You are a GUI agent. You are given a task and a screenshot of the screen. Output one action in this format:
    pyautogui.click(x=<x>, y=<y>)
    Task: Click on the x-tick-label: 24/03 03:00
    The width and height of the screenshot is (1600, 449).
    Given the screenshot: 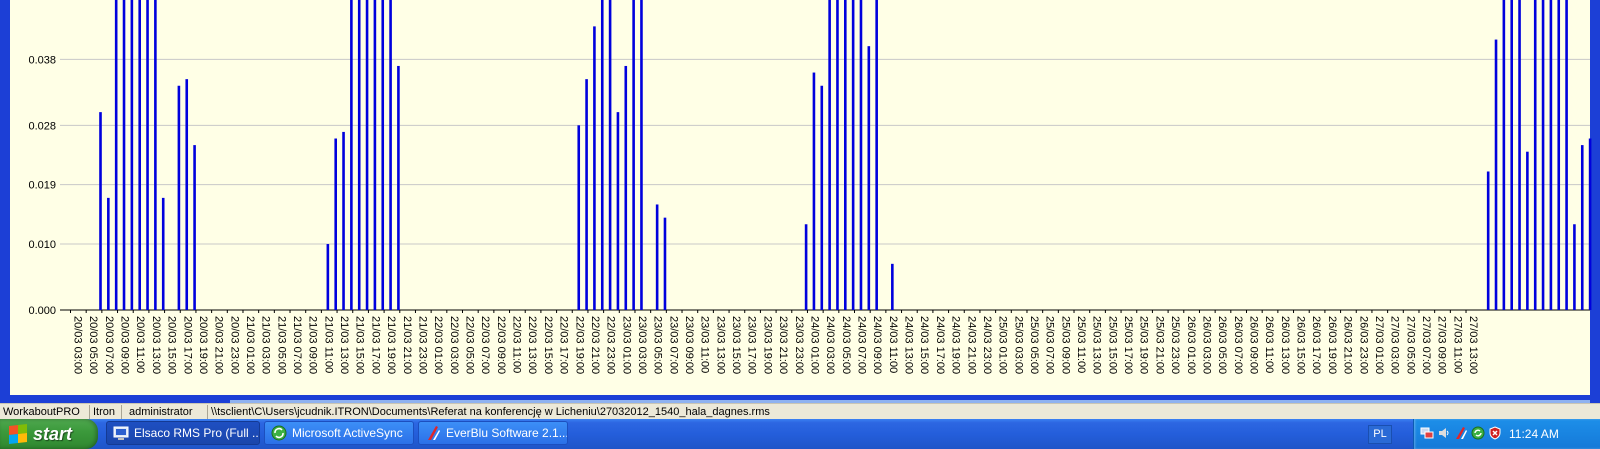 What is the action you would take?
    pyautogui.click(x=830, y=345)
    